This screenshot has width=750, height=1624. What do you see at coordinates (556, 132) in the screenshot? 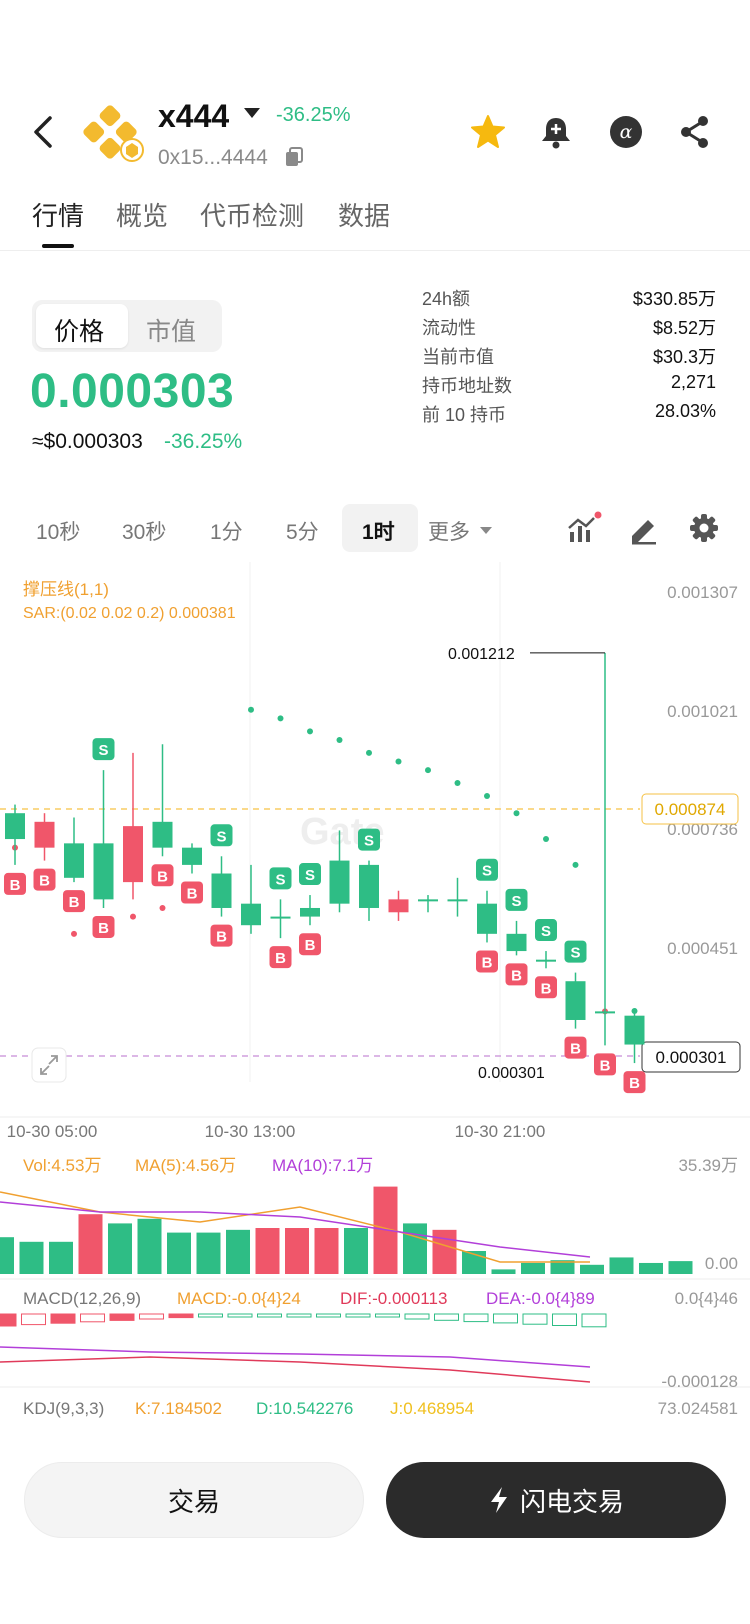
I see `alert-bell-icon` at bounding box center [556, 132].